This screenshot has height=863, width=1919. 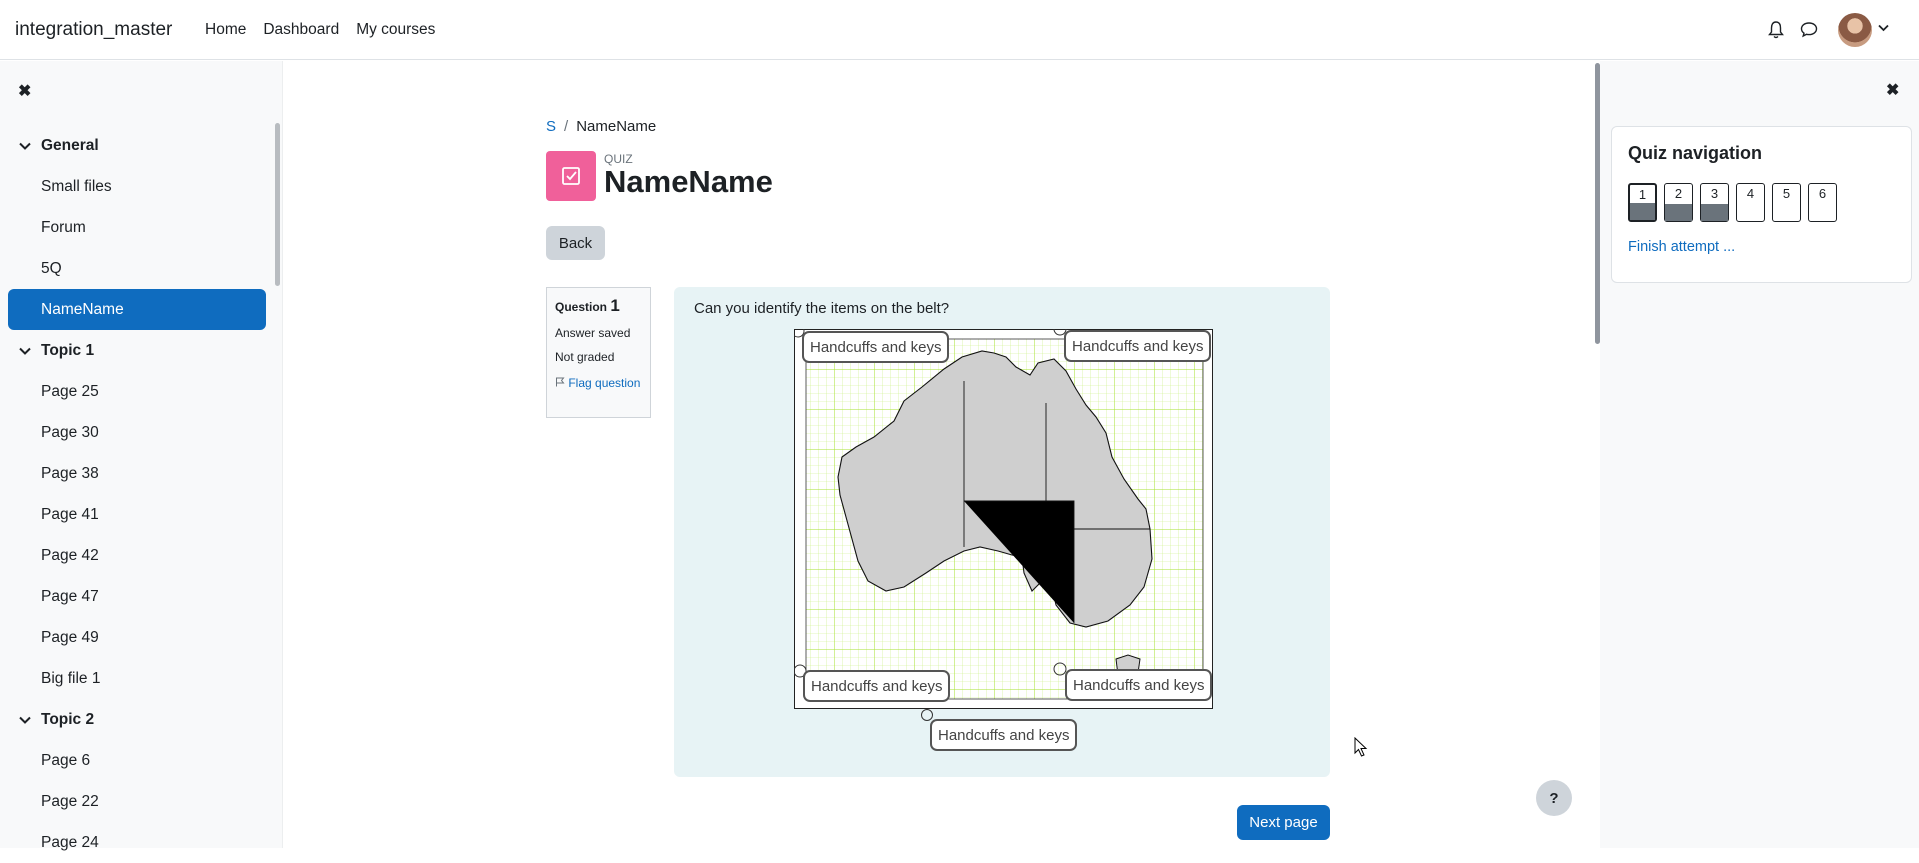 What do you see at coordinates (137, 555) in the screenshot?
I see `course-item: Page 42` at bounding box center [137, 555].